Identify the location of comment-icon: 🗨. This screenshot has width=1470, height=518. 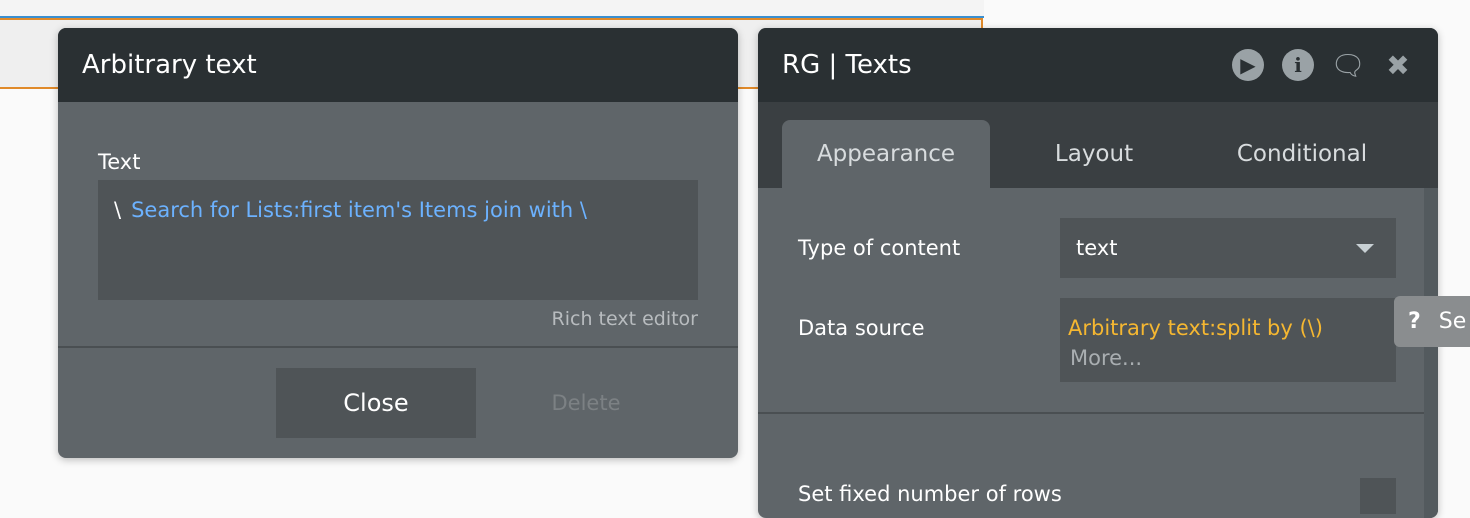
(1348, 65).